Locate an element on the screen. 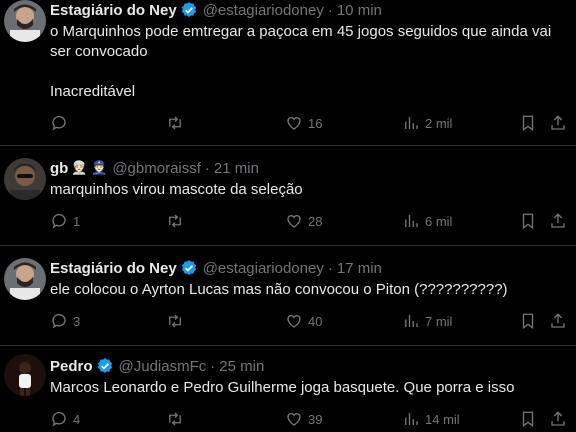 The image size is (576, 432). views-button: 6 mil is located at coordinates (427, 221).